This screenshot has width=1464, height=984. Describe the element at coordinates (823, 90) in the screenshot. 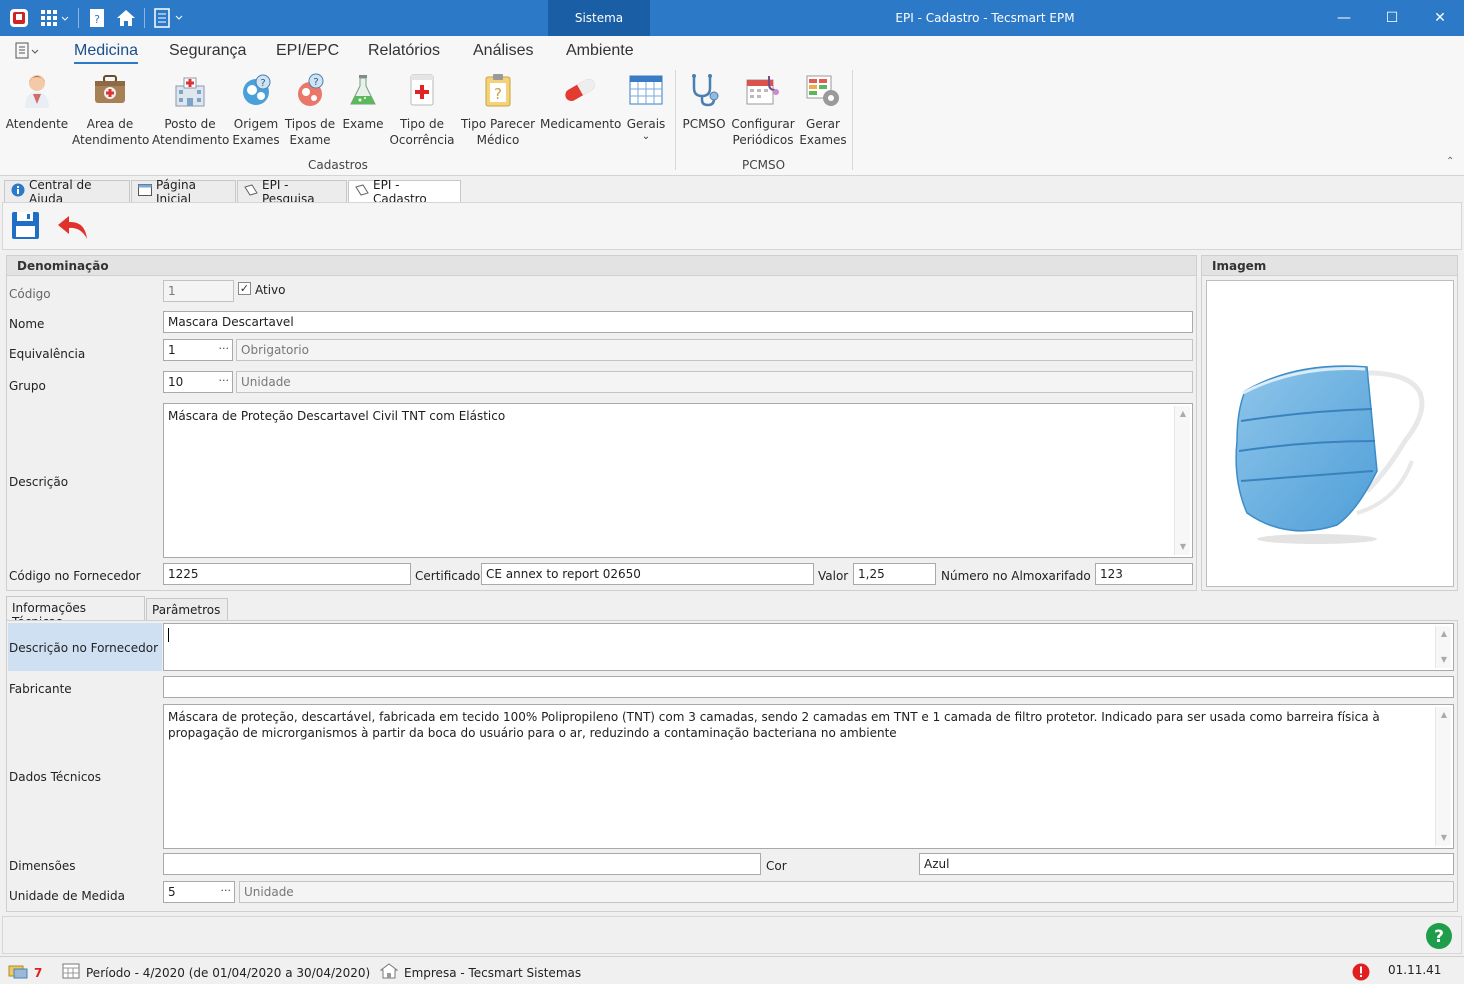

I see `generate-exams-icon` at that location.